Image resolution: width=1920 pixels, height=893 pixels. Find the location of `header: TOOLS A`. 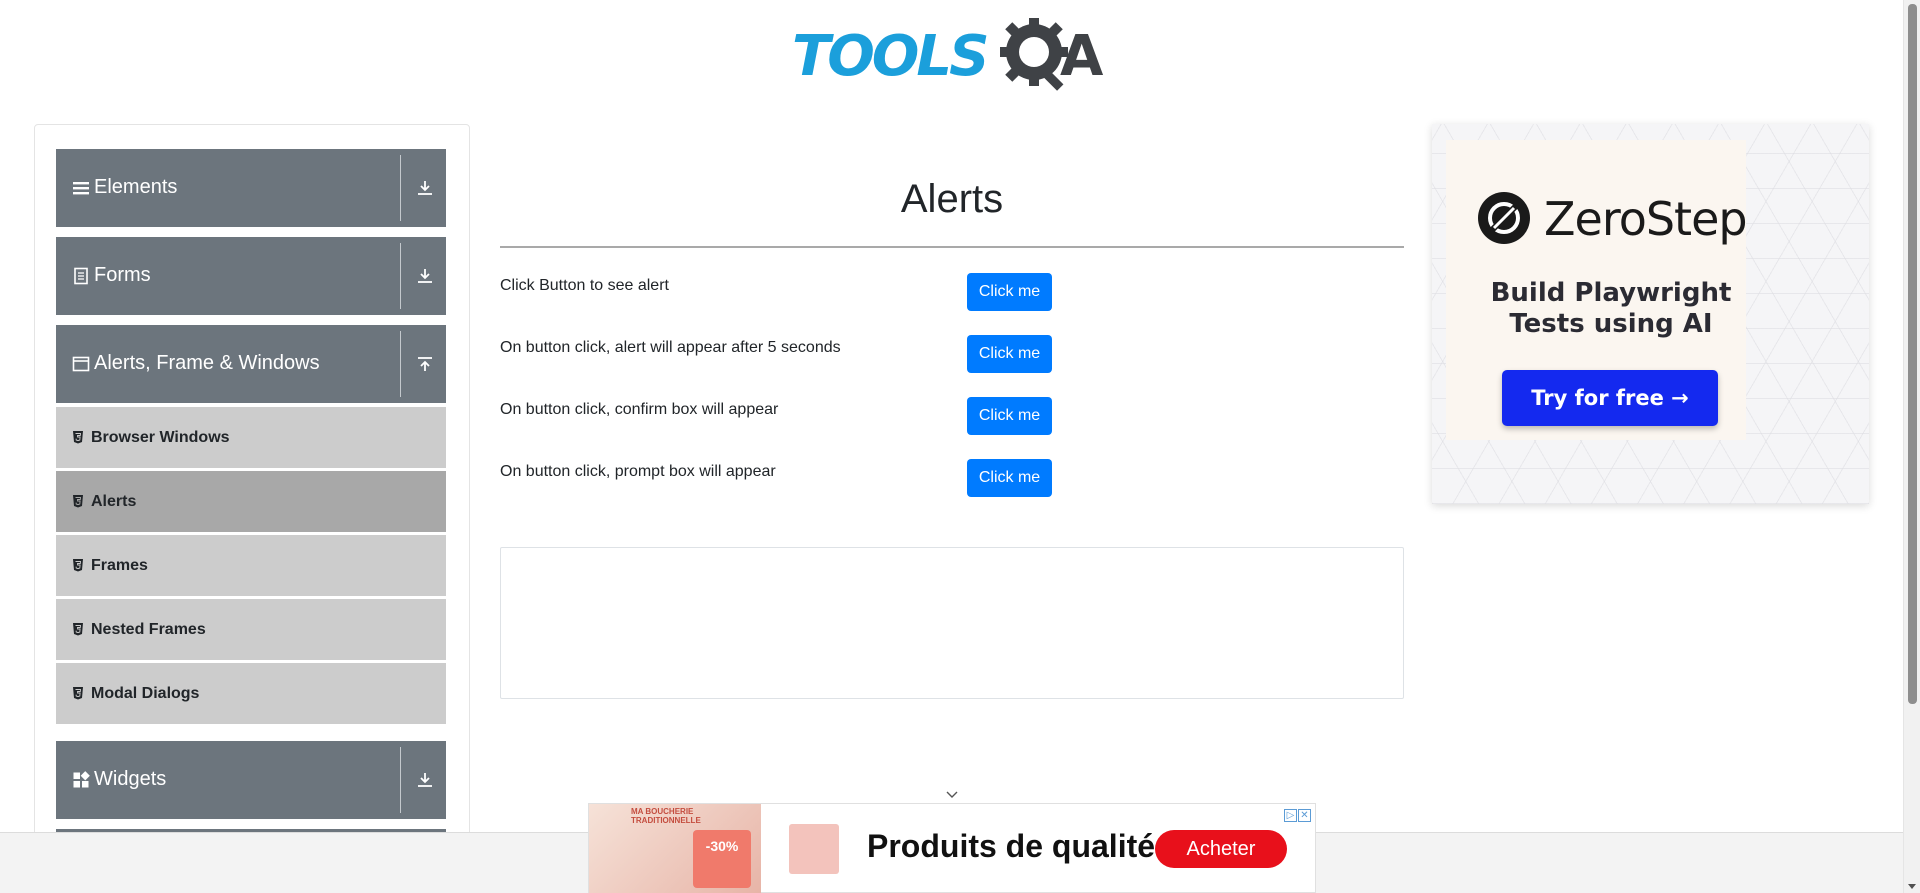

header: TOOLS A is located at coordinates (951, 50).